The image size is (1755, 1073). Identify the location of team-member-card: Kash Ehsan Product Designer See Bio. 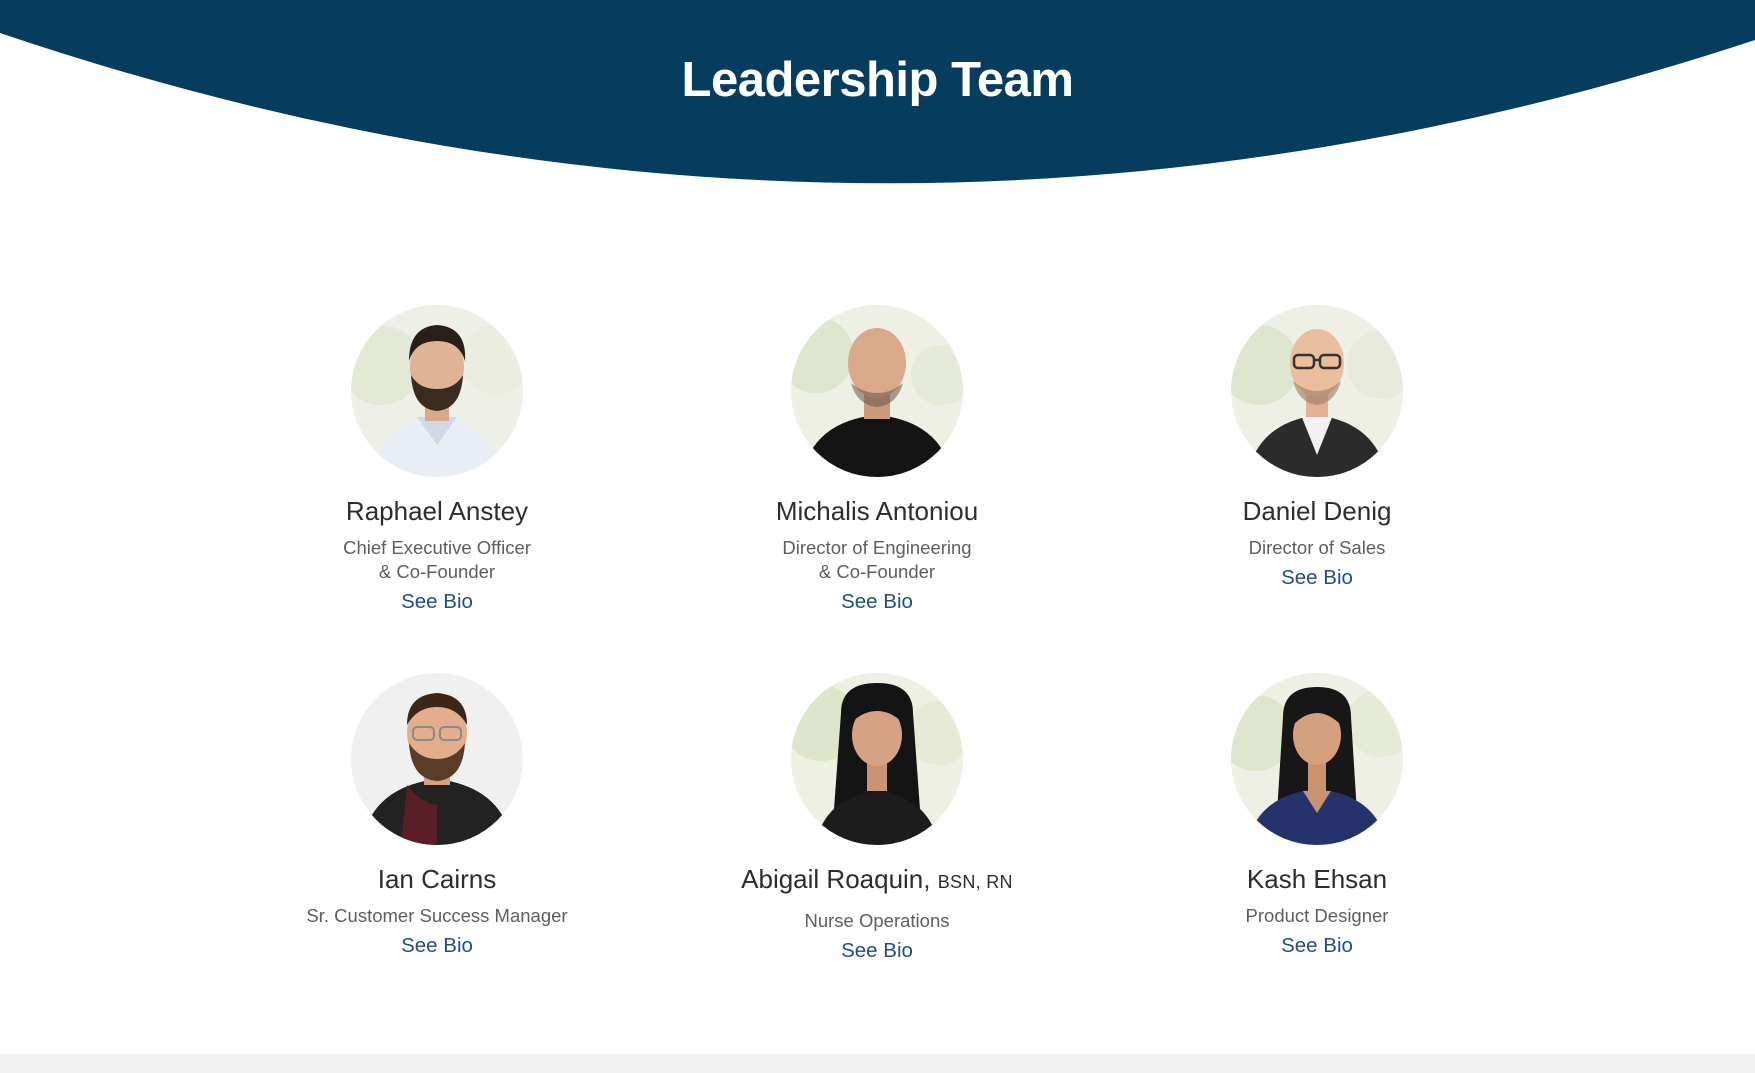
(1317, 816).